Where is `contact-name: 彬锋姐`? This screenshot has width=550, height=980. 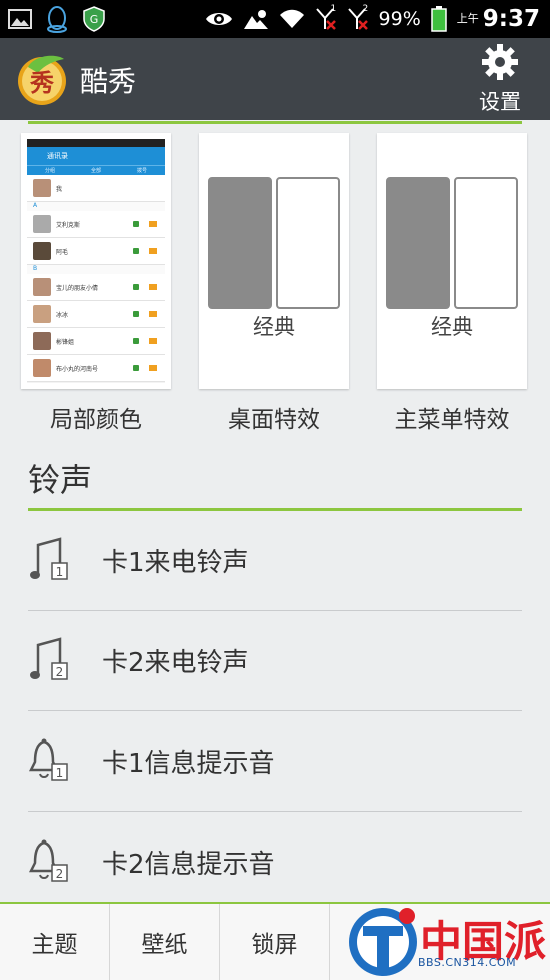 contact-name: 彬锋姐 is located at coordinates (65, 342).